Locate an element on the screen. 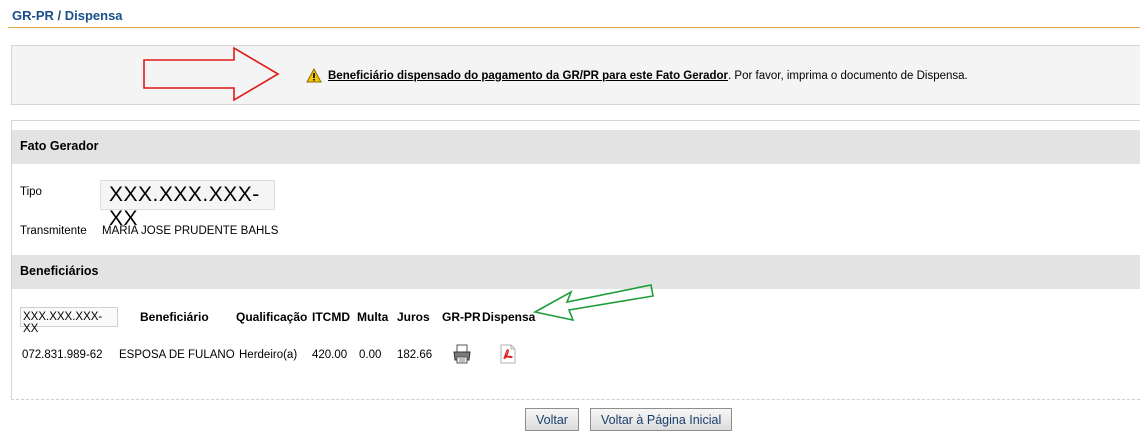 The height and width of the screenshot is (431, 1140). pdf-icon is located at coordinates (508, 354).